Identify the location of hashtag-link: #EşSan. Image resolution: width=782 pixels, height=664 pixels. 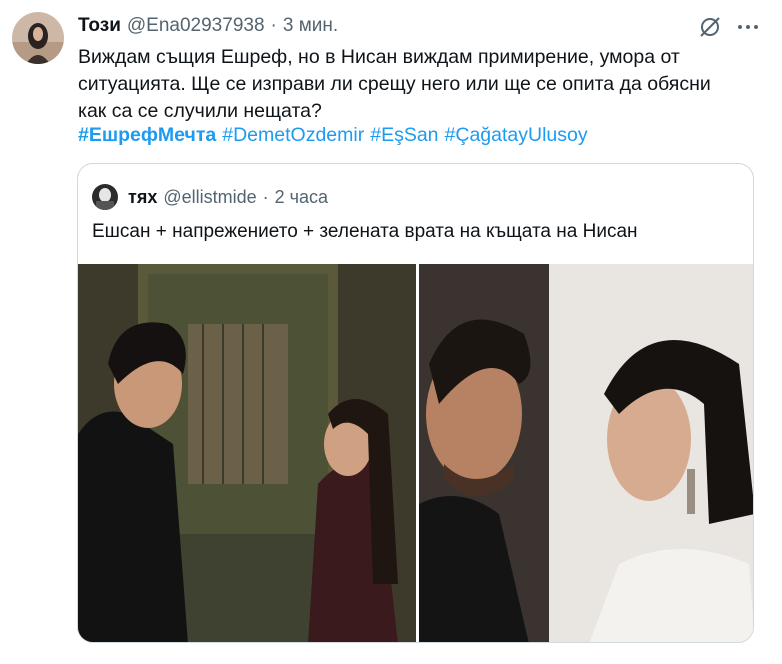
(404, 135).